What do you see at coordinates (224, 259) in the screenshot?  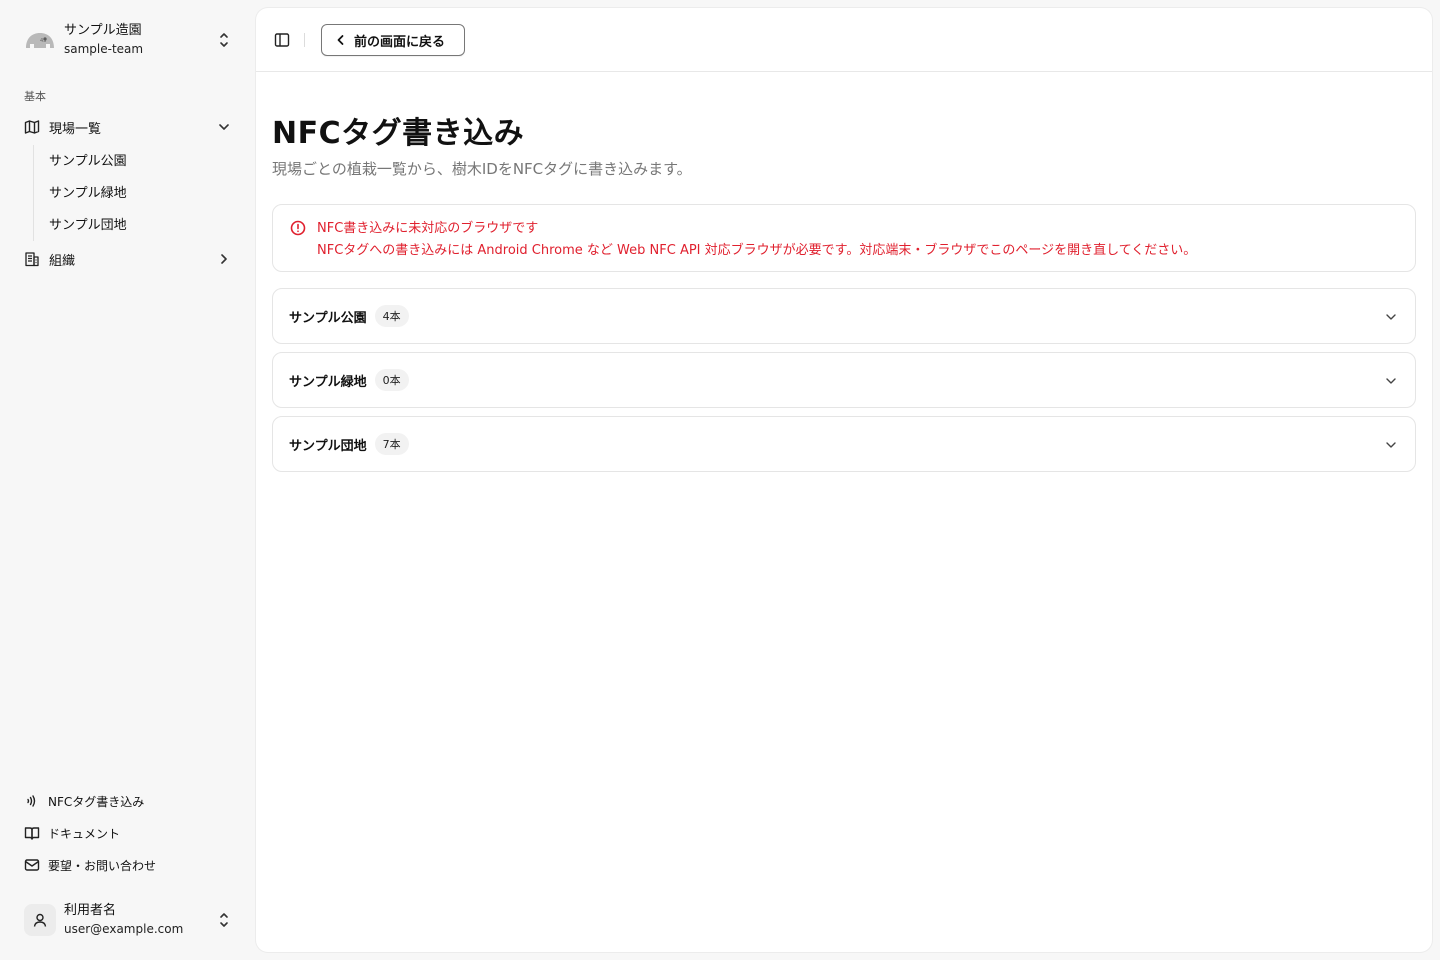 I see `chevron-right-icon` at bounding box center [224, 259].